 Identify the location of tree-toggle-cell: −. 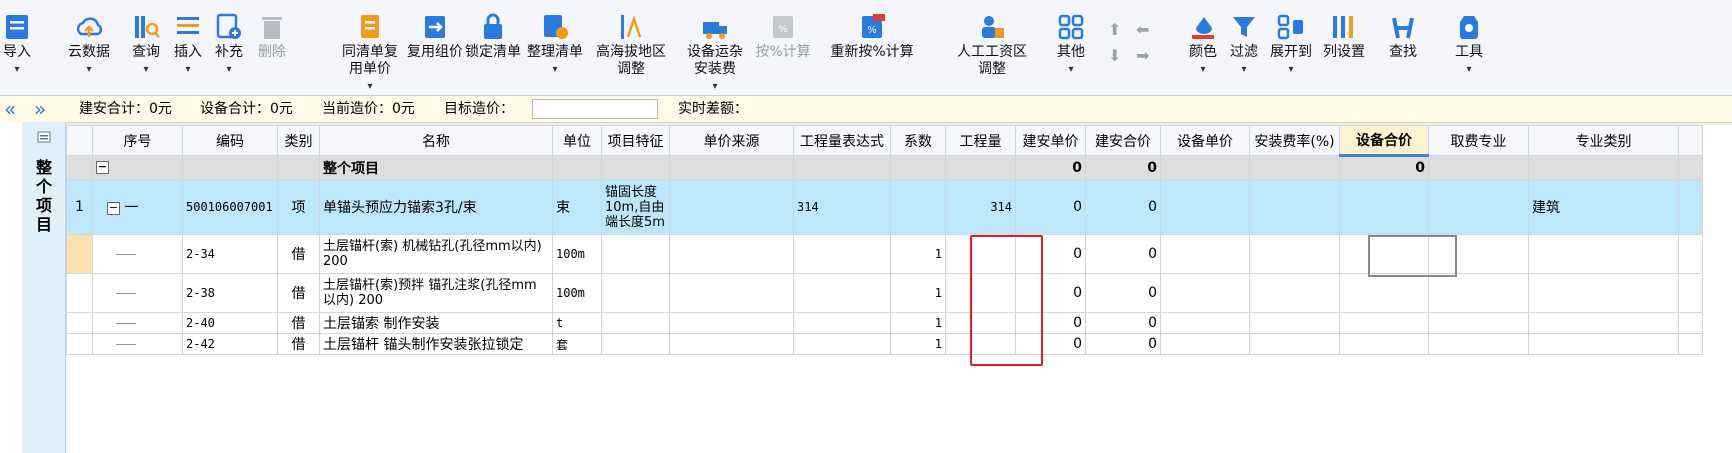
(137, 167).